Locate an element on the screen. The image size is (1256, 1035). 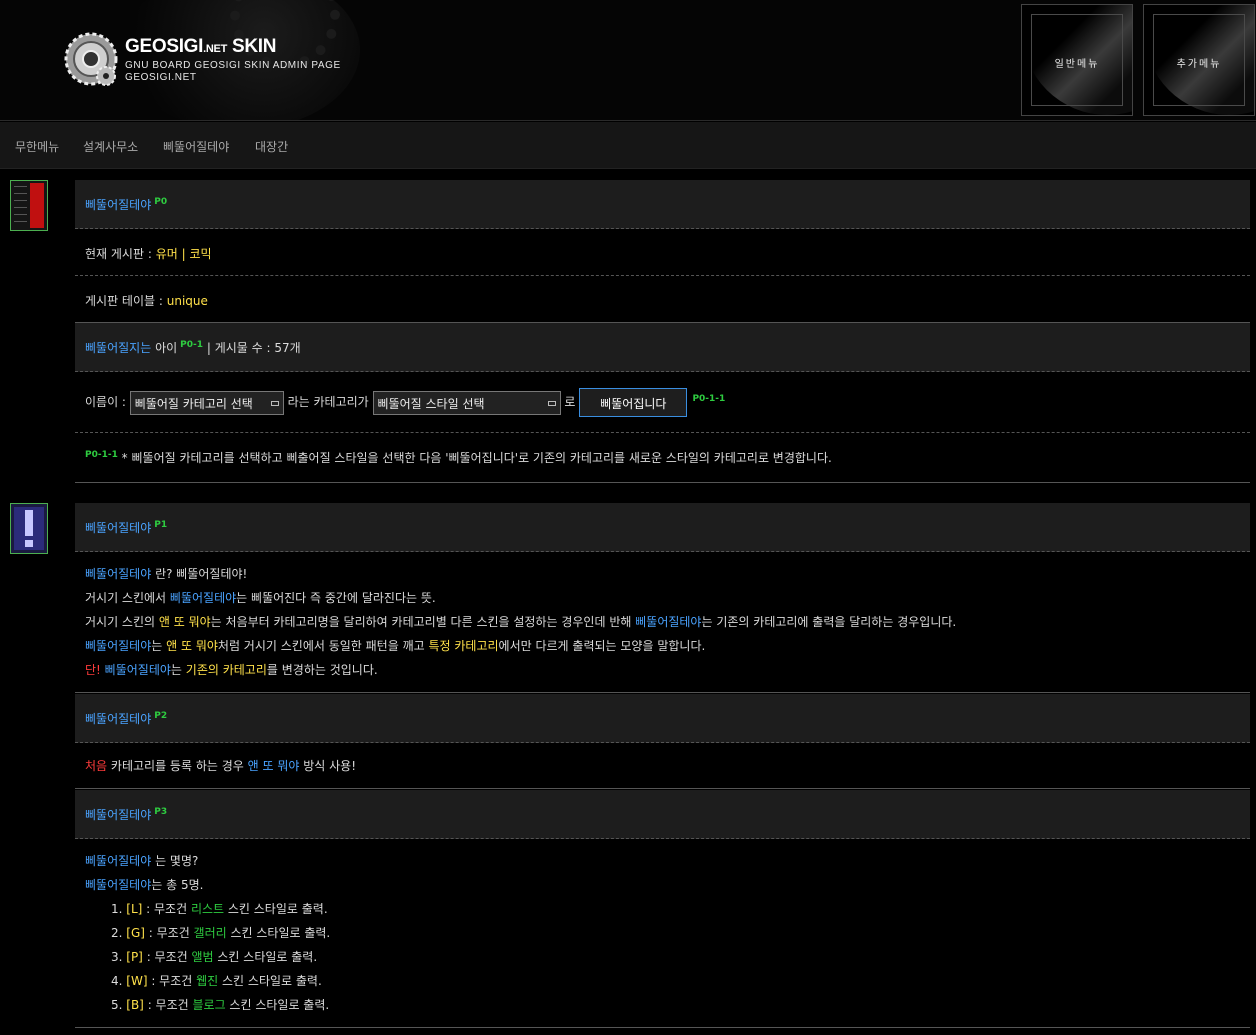
category-mid-label: 라는 카테고리가 is located at coordinates (328, 402).